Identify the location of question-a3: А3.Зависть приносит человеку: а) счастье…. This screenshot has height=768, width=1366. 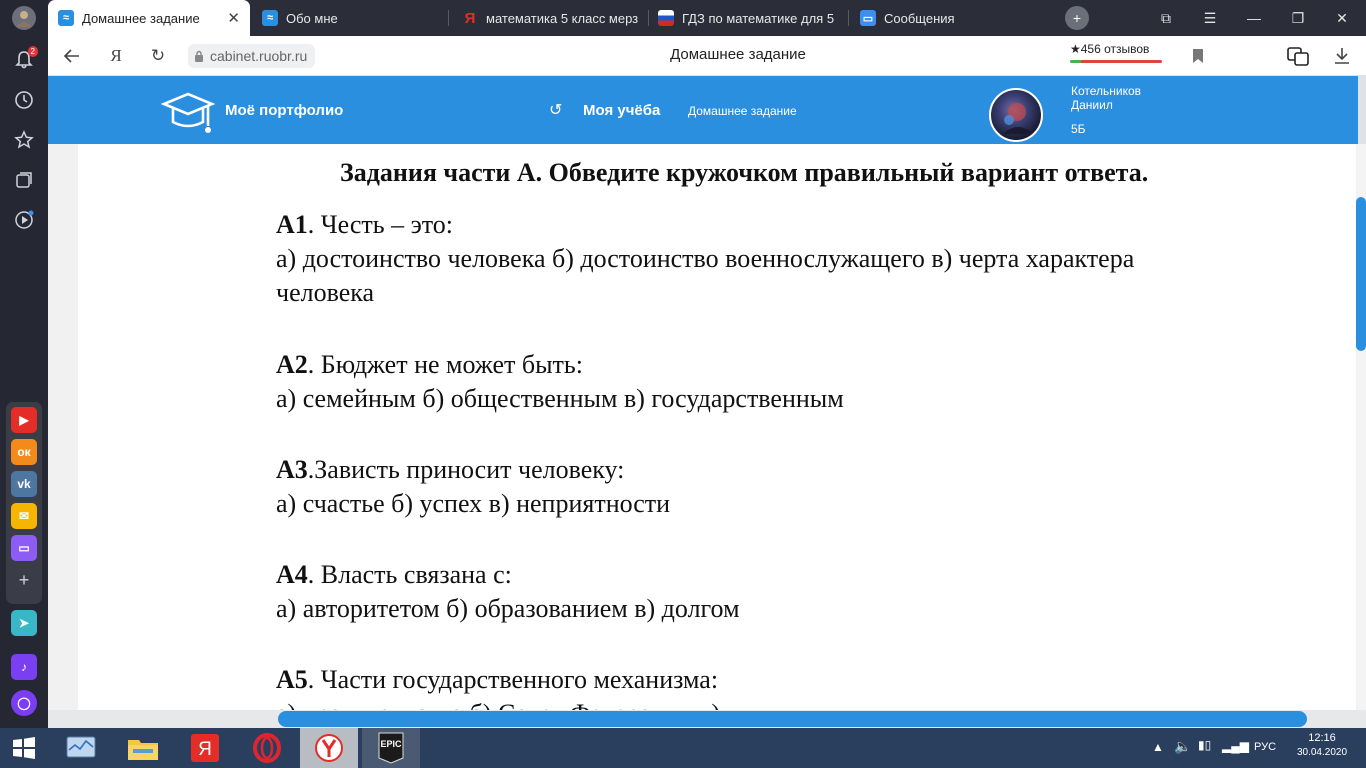
(786, 487).